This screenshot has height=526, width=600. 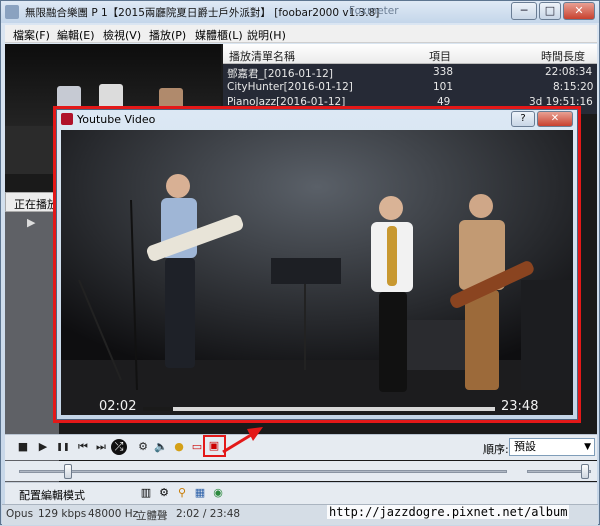 I want to click on video-seek-bar, so click(x=319, y=409).